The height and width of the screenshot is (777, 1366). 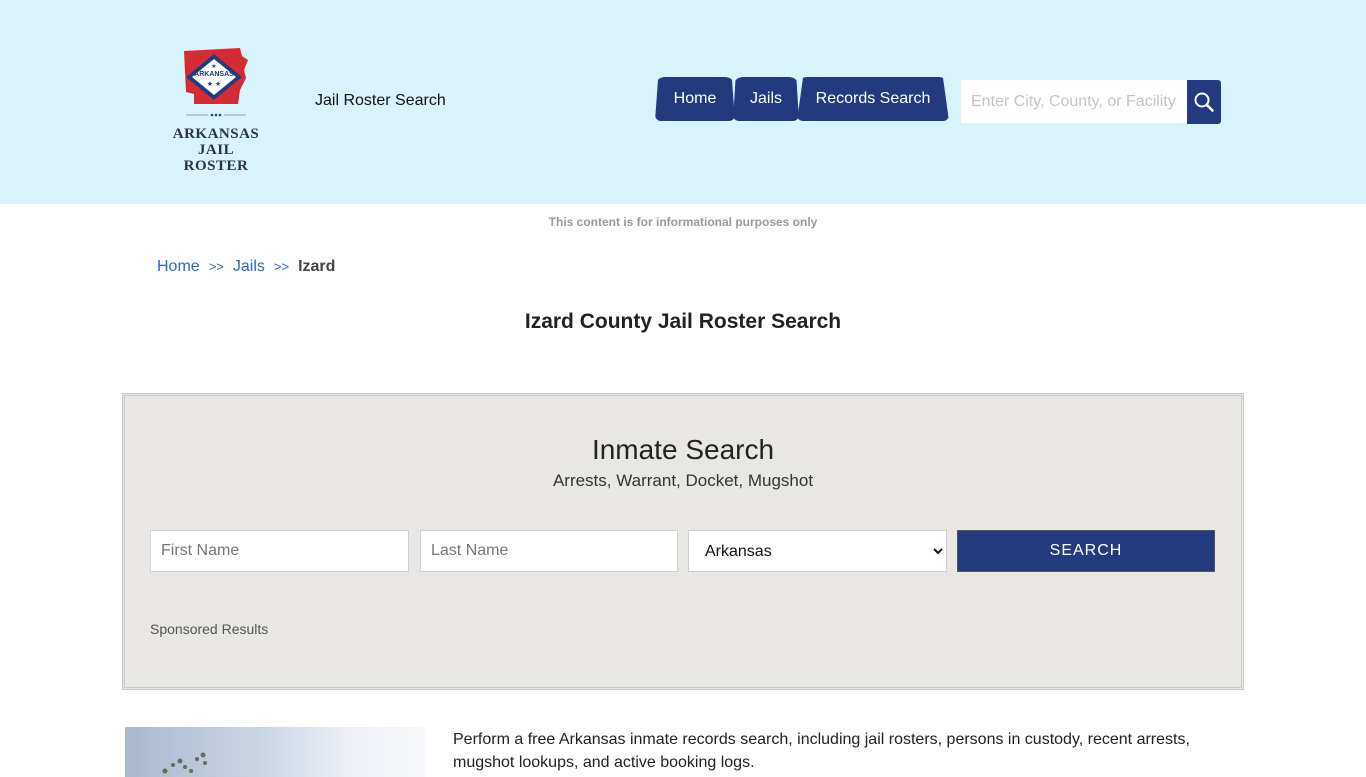 I want to click on inmate-search-subtitle: Arrests, Warrant, Docket, Mugshot, so click(x=683, y=480).